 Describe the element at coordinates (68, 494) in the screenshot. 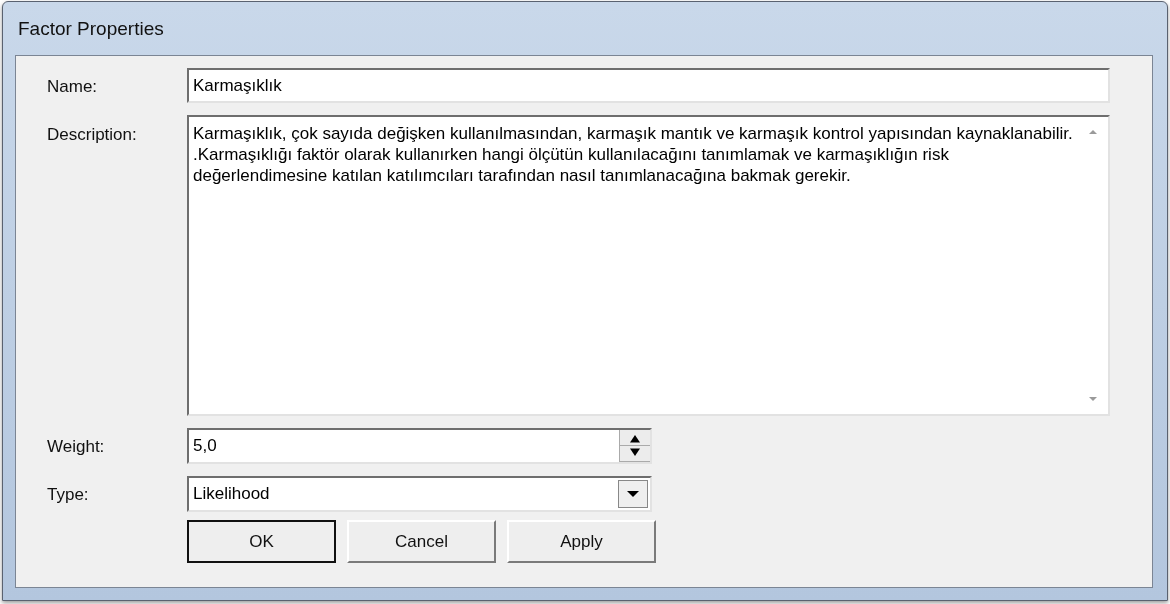

I see `field-label: Type:` at that location.